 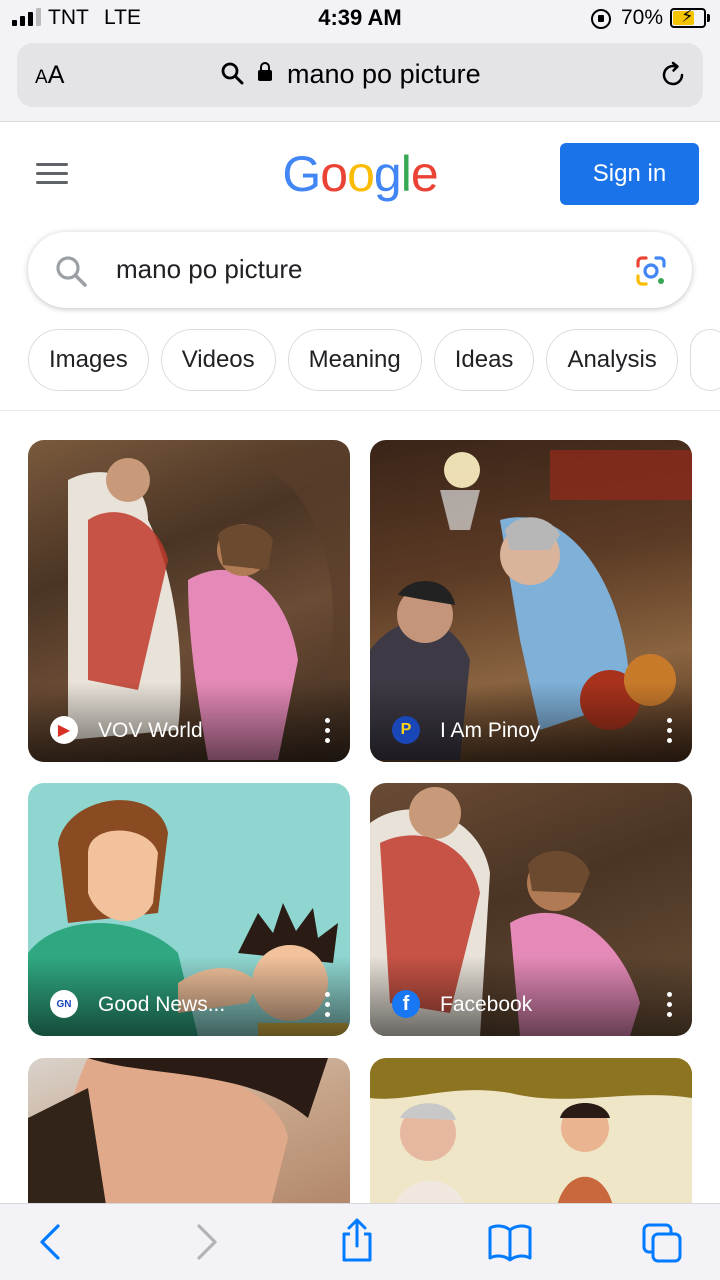 What do you see at coordinates (642, 17) in the screenshot?
I see `battery-percent: 70%` at bounding box center [642, 17].